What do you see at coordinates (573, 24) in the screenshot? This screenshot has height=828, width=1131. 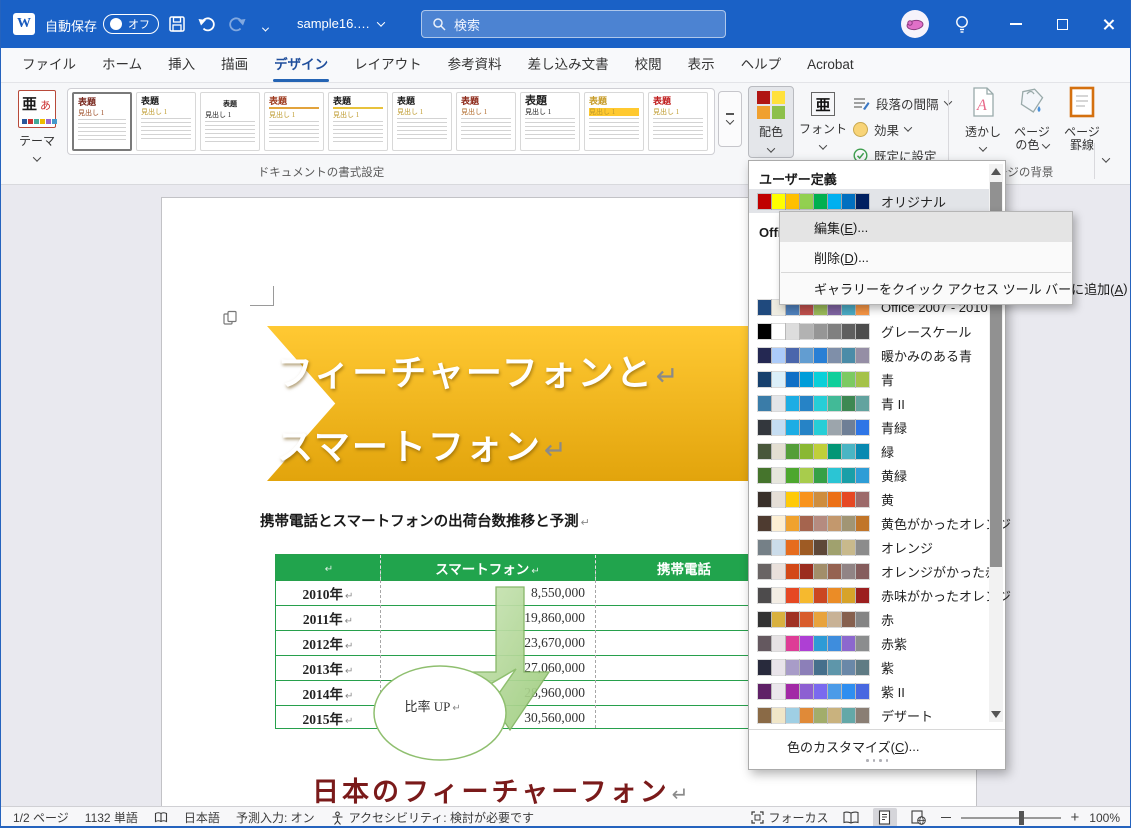 I see `search-input: 検索` at bounding box center [573, 24].